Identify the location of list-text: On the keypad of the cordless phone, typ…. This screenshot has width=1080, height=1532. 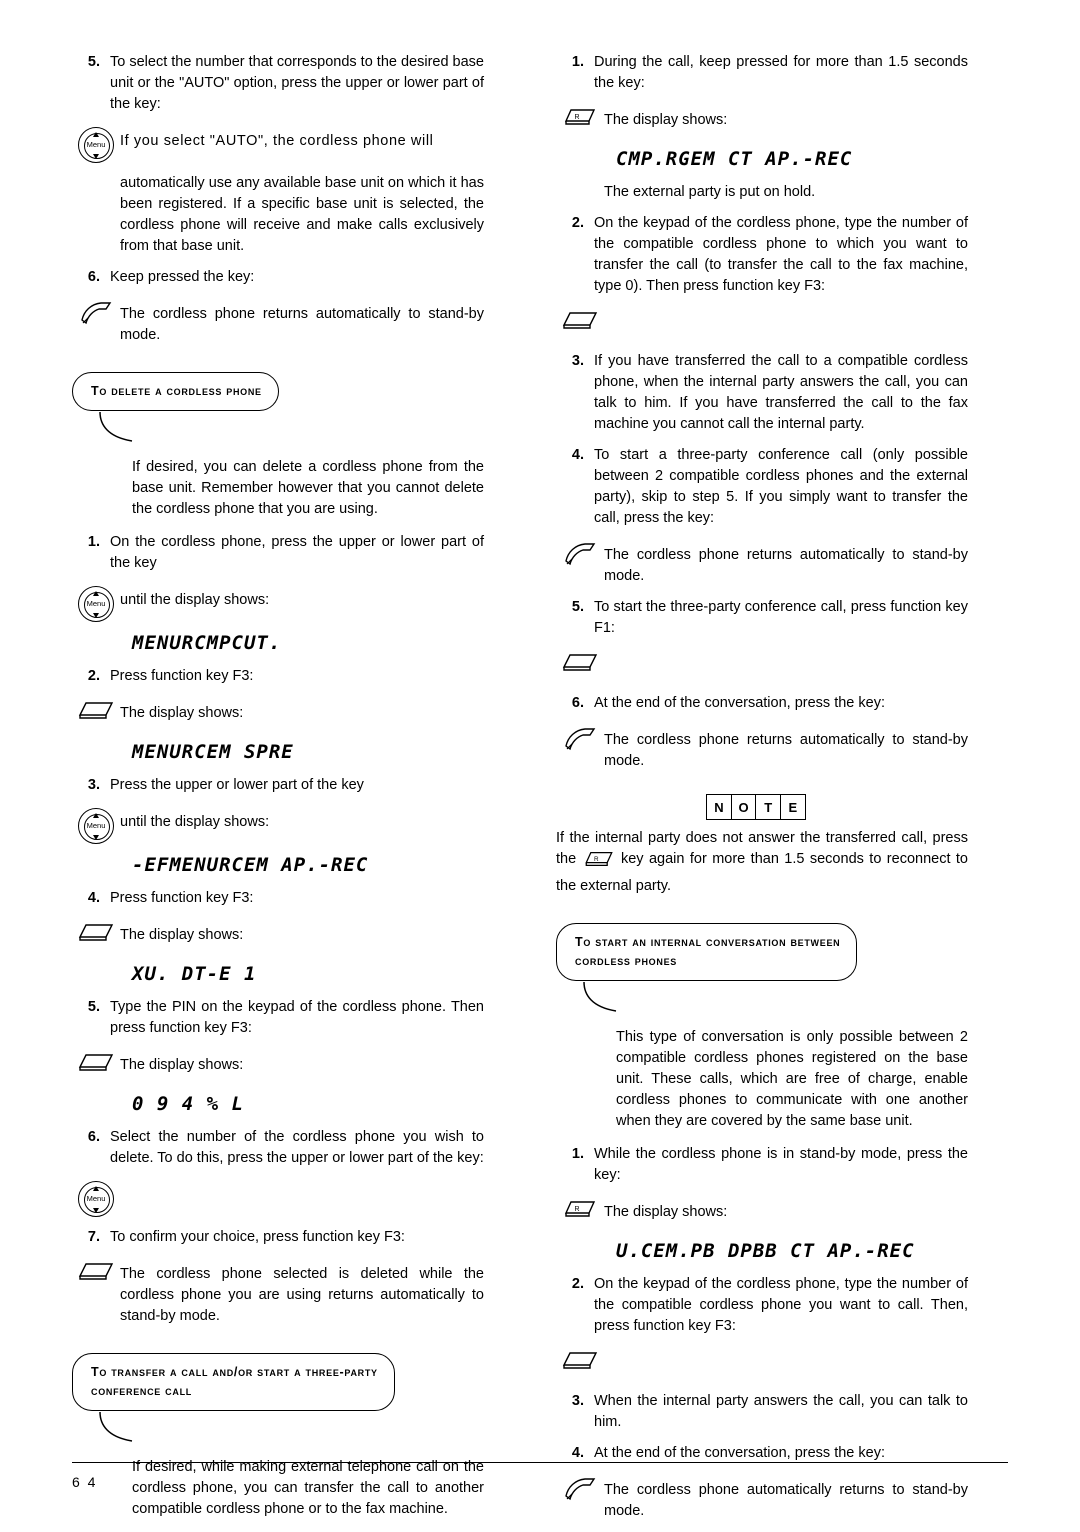
(781, 254).